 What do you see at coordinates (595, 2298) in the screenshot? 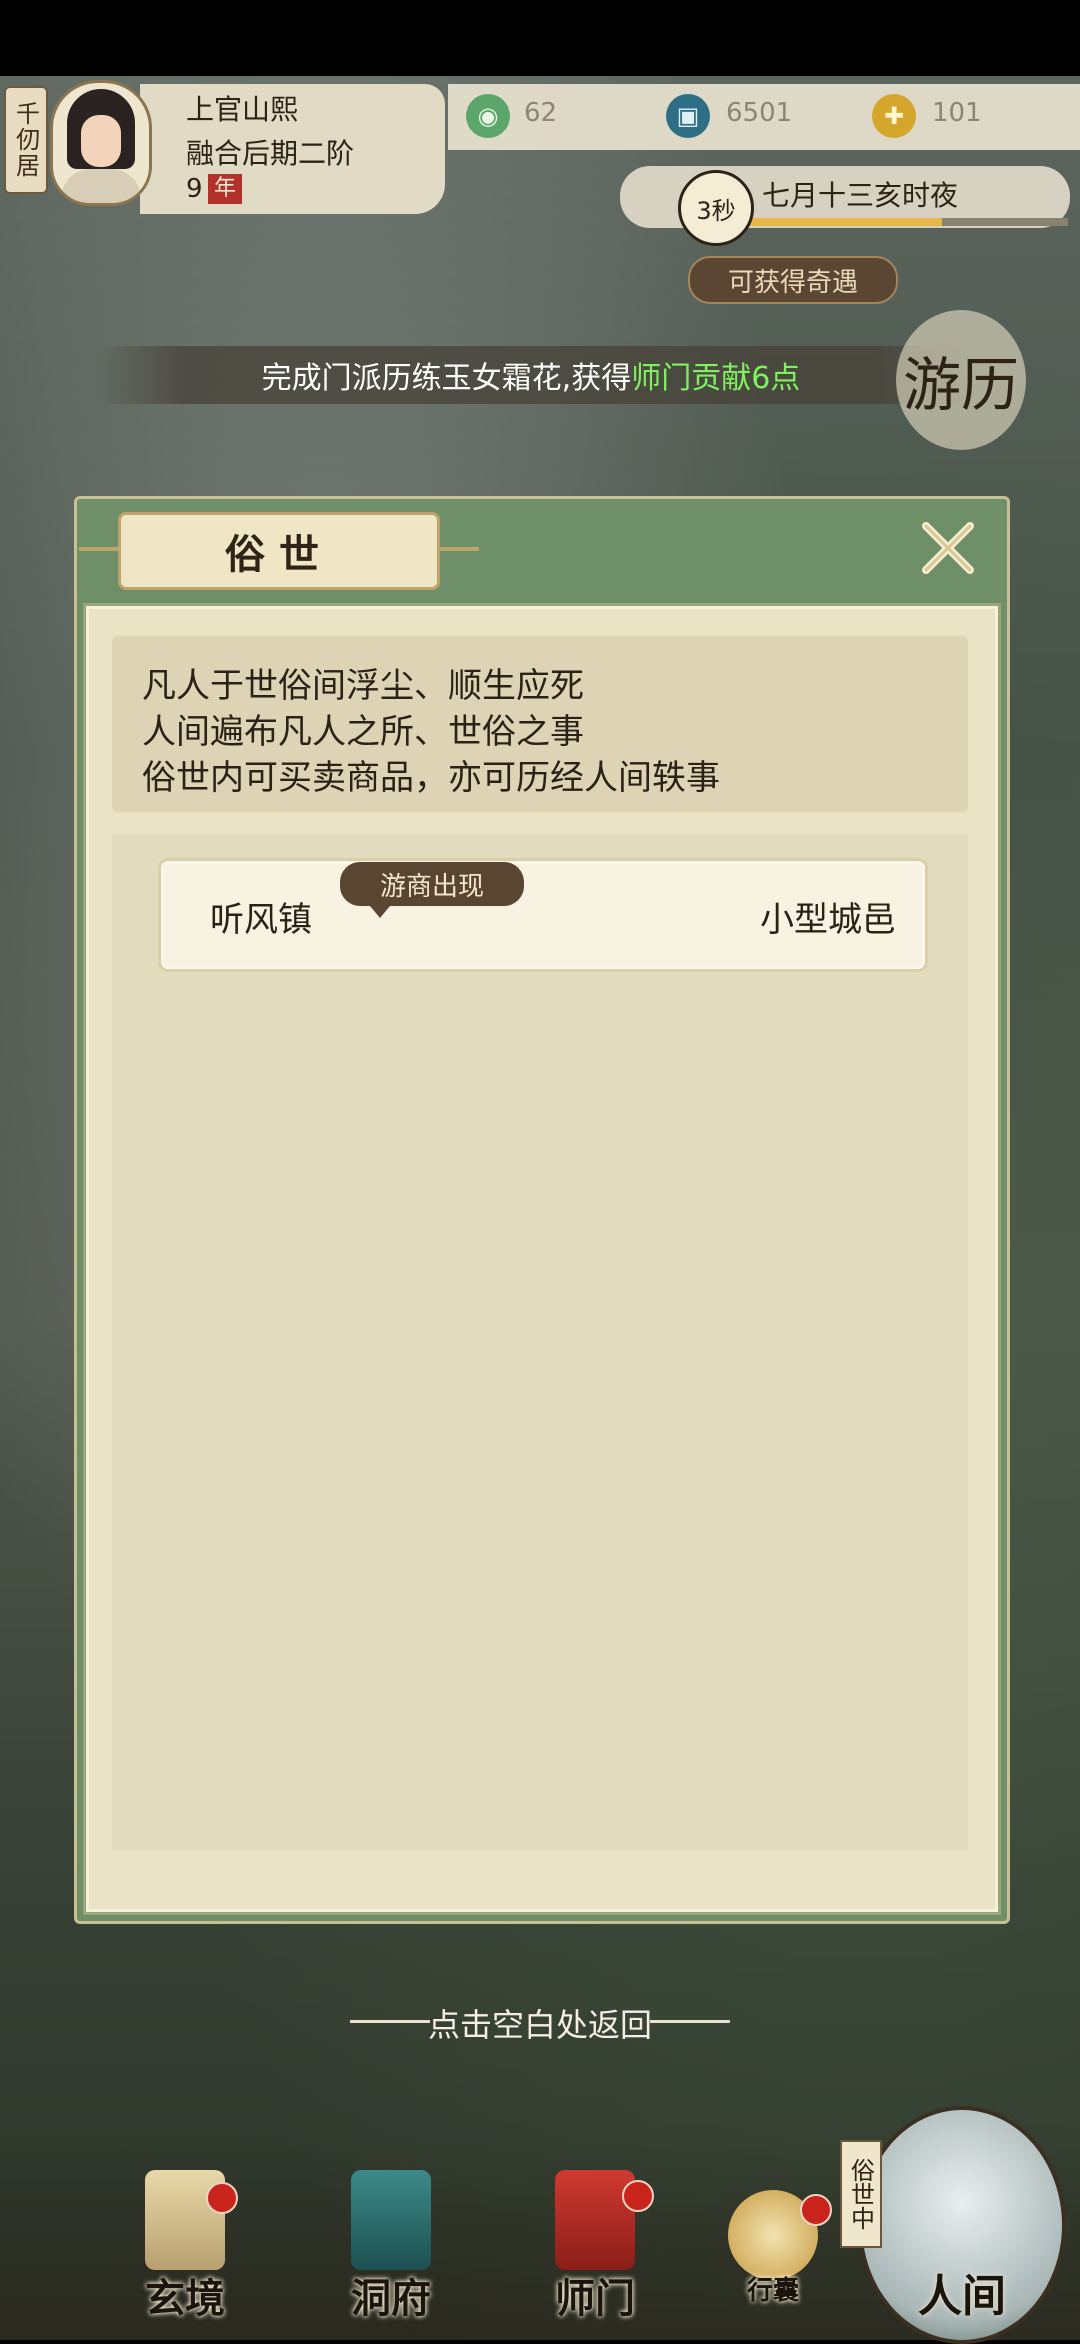
I see `nav-label: 师门` at bounding box center [595, 2298].